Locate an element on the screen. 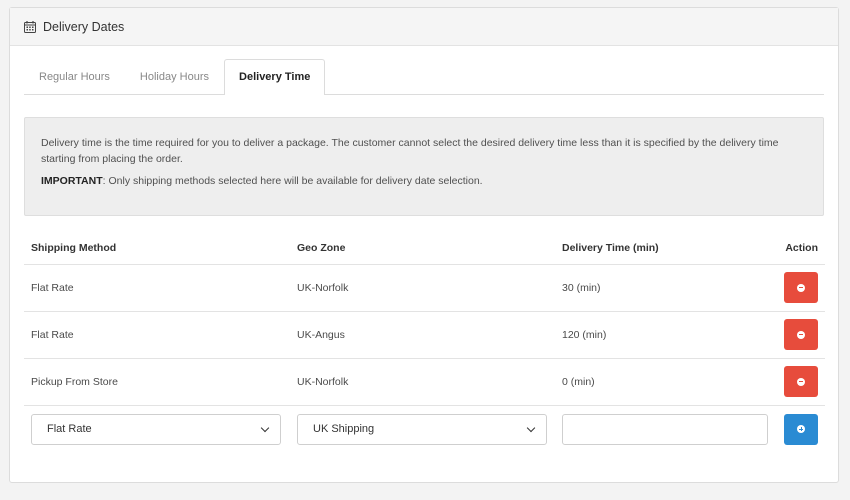  add-row: Flat Rate UK Shipping is located at coordinates (424, 429).